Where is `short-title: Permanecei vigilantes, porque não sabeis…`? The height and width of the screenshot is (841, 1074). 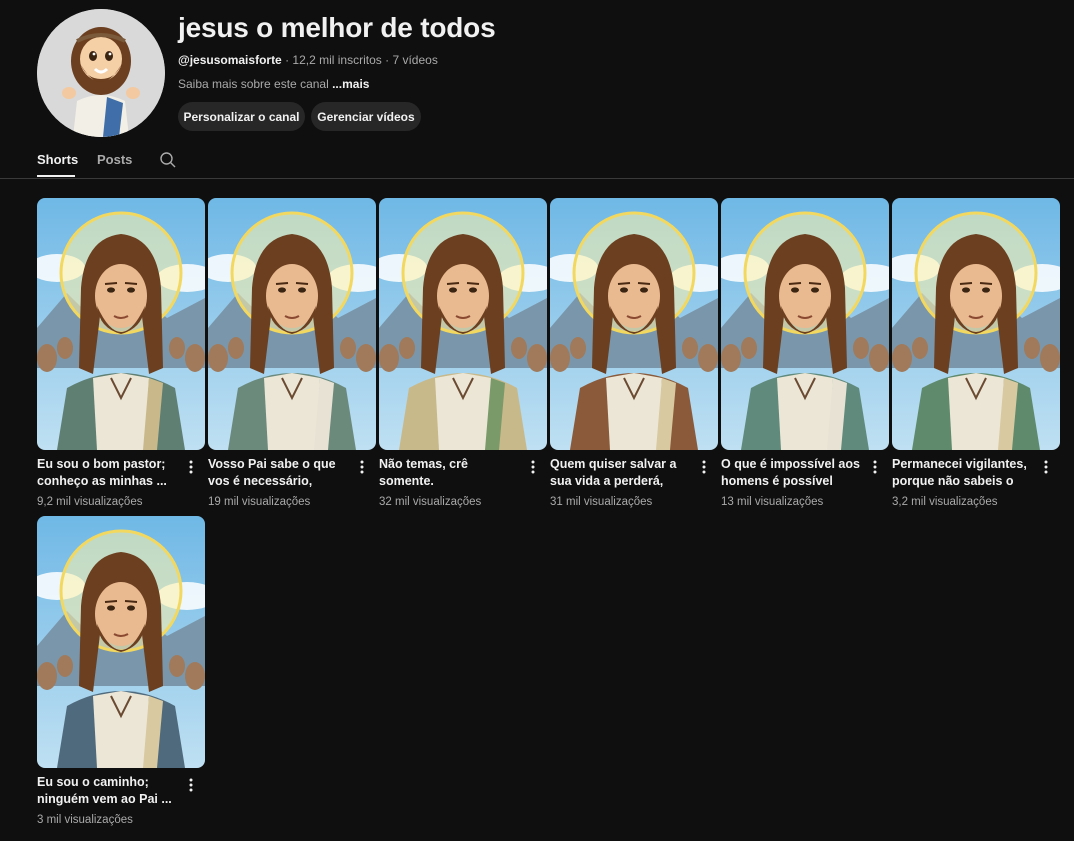
short-title: Permanecei vigilantes, porque não sabeis… is located at coordinates (962, 473).